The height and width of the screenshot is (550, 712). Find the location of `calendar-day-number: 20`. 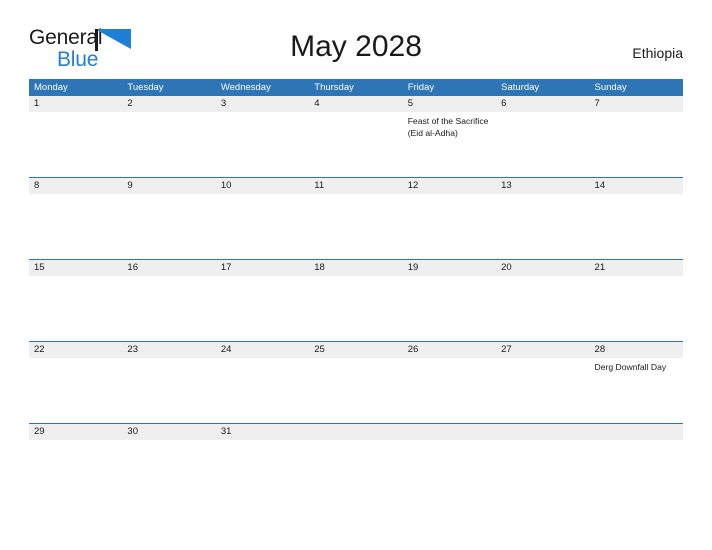

calendar-day-number: 20 is located at coordinates (506, 267).